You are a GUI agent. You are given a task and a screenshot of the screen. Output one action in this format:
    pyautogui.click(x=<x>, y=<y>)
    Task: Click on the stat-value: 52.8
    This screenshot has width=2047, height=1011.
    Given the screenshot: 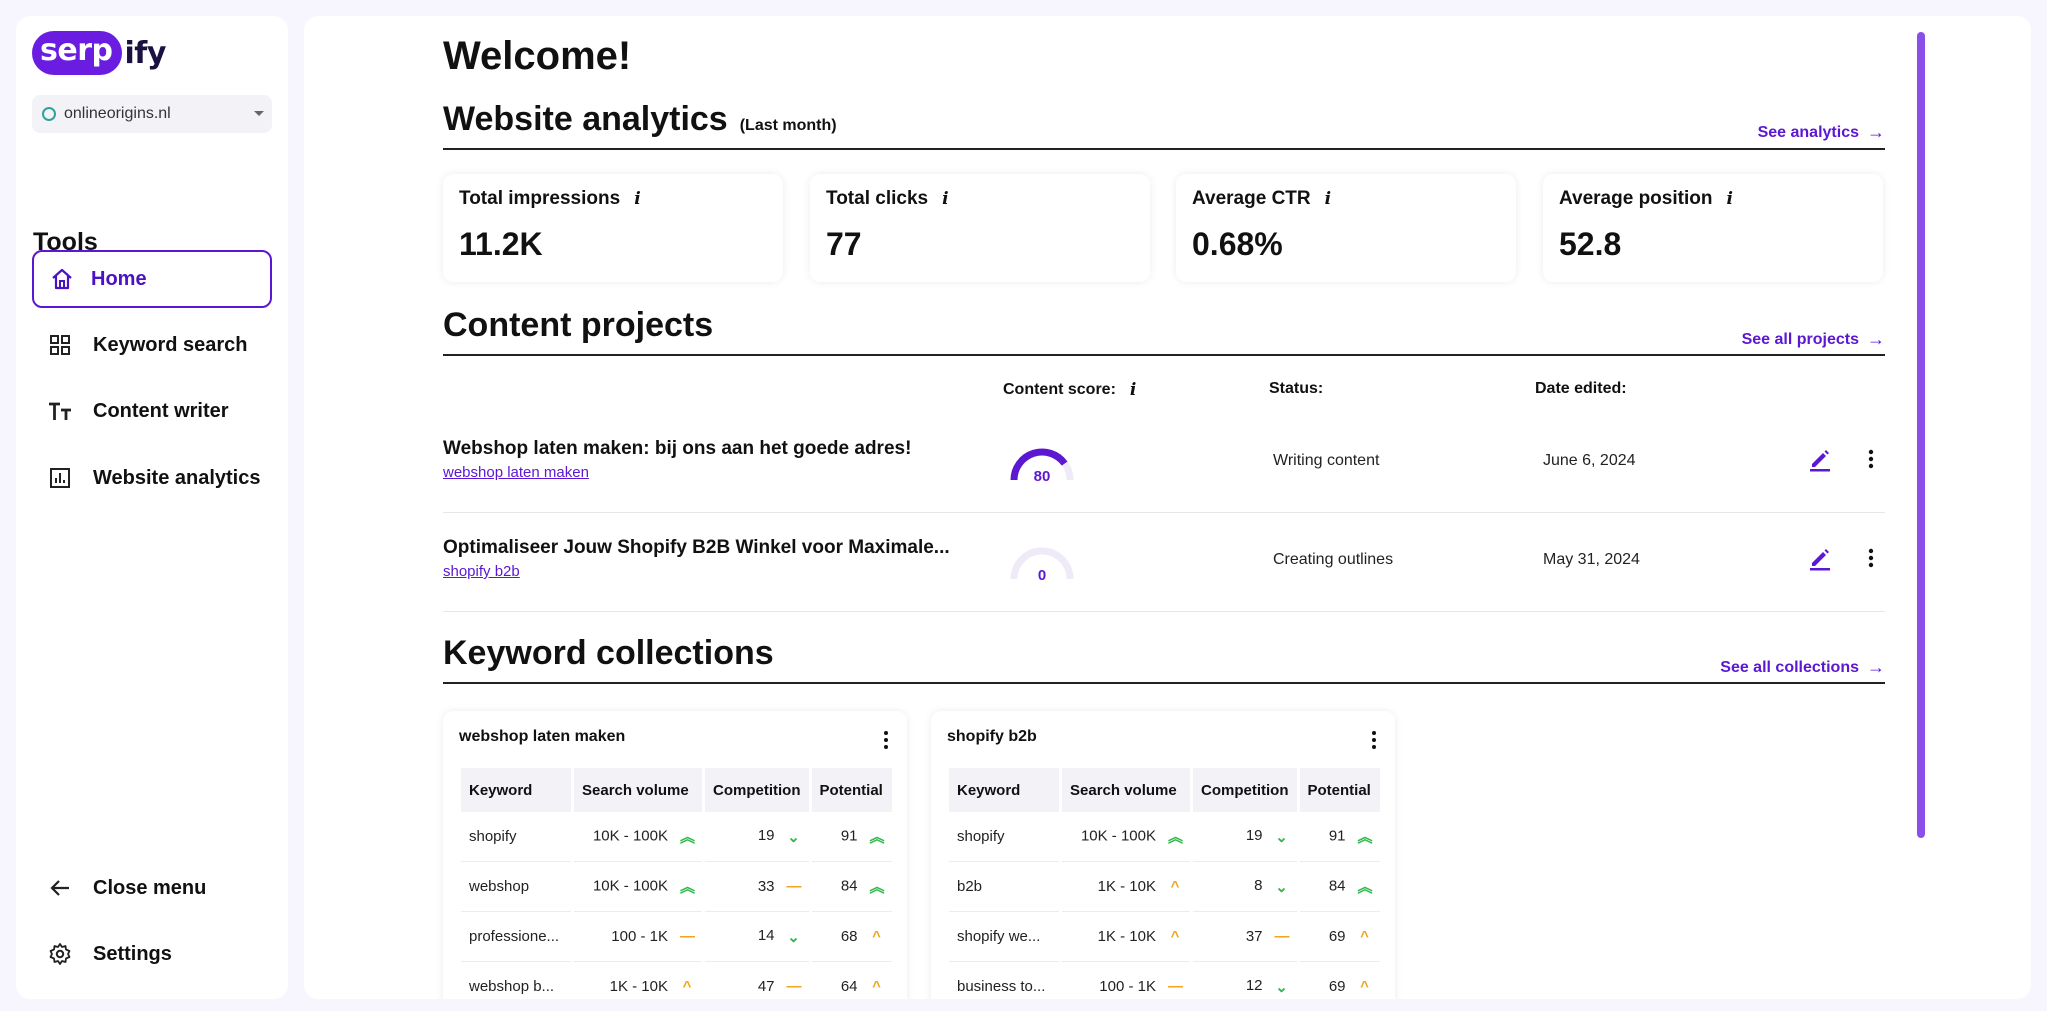 What is the action you would take?
    pyautogui.click(x=1590, y=244)
    